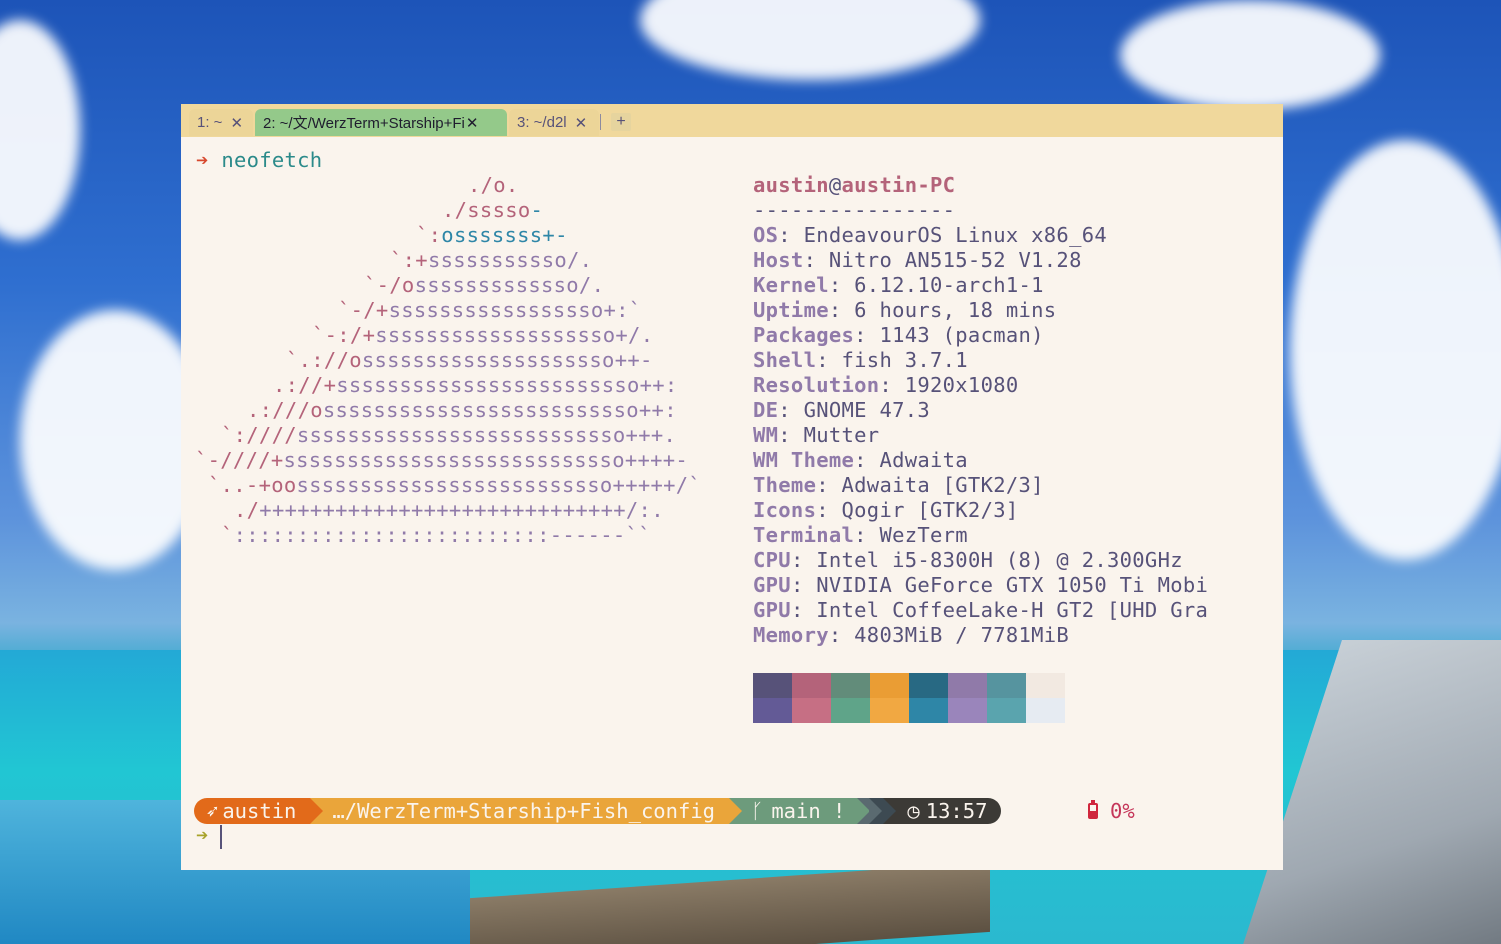  What do you see at coordinates (486, 210) in the screenshot?
I see `ascii-logo-segment-a: ./sssso` at bounding box center [486, 210].